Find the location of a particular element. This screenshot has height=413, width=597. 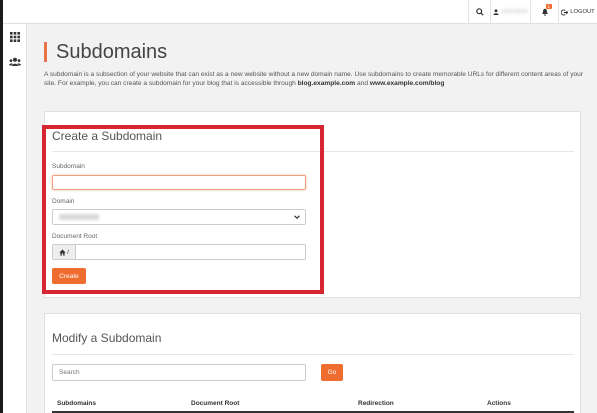

bell-icon is located at coordinates (544, 12).